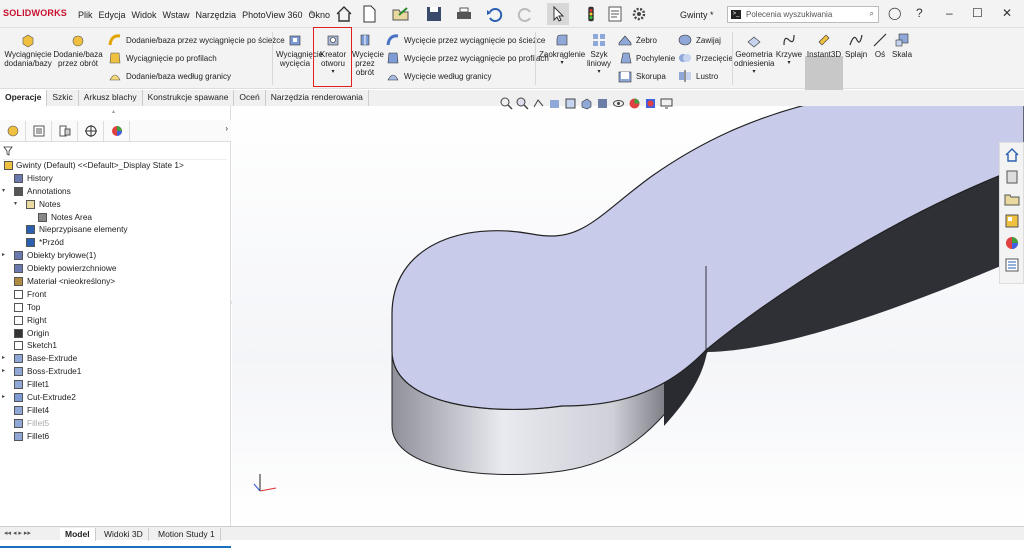 This screenshot has width=1024, height=548. I want to click on shell-button: Skorupa, so click(641, 76).